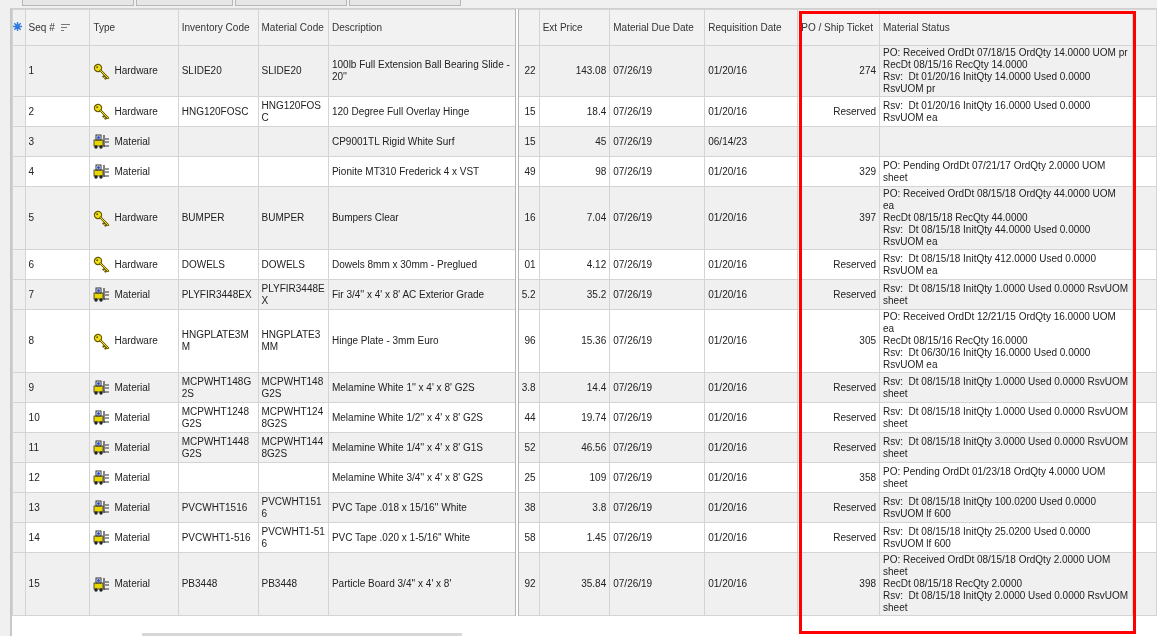 The width and height of the screenshot is (1157, 636). What do you see at coordinates (422, 387) in the screenshot?
I see `table-cell: Melamine White 1'' x 4' x 8' G2S` at bounding box center [422, 387].